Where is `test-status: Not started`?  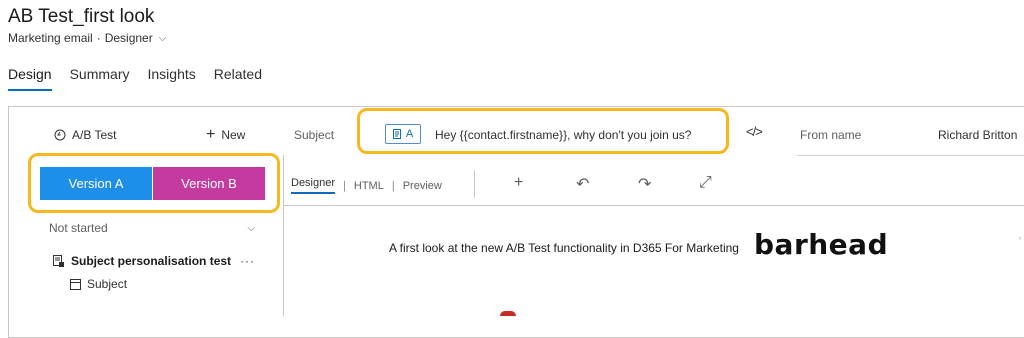
test-status: Not started is located at coordinates (78, 228).